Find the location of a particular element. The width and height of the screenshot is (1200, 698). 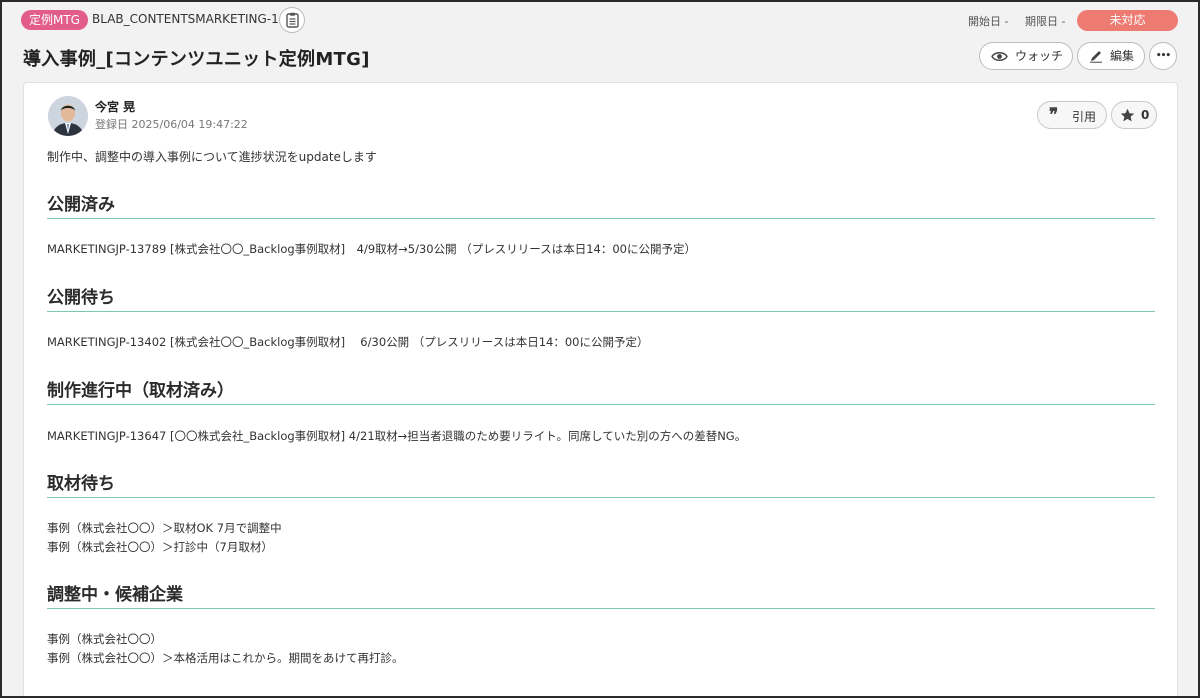

section-line: 事例（株式会社〇〇） is located at coordinates (104, 639).